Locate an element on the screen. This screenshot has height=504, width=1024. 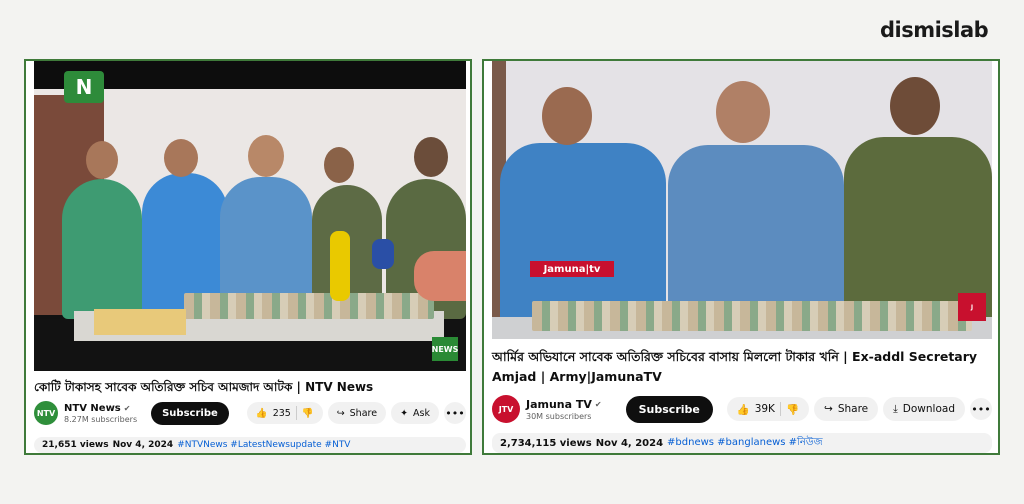
channel-info: NTV News ✔ 8.27M subscribers is located at coordinates (100, 413).